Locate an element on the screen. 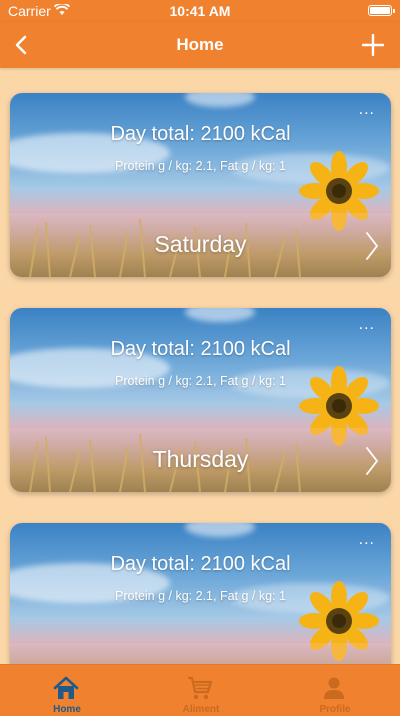 The width and height of the screenshot is (400, 716). status-bar: Carrier 10:41 AM is located at coordinates (200, 11).